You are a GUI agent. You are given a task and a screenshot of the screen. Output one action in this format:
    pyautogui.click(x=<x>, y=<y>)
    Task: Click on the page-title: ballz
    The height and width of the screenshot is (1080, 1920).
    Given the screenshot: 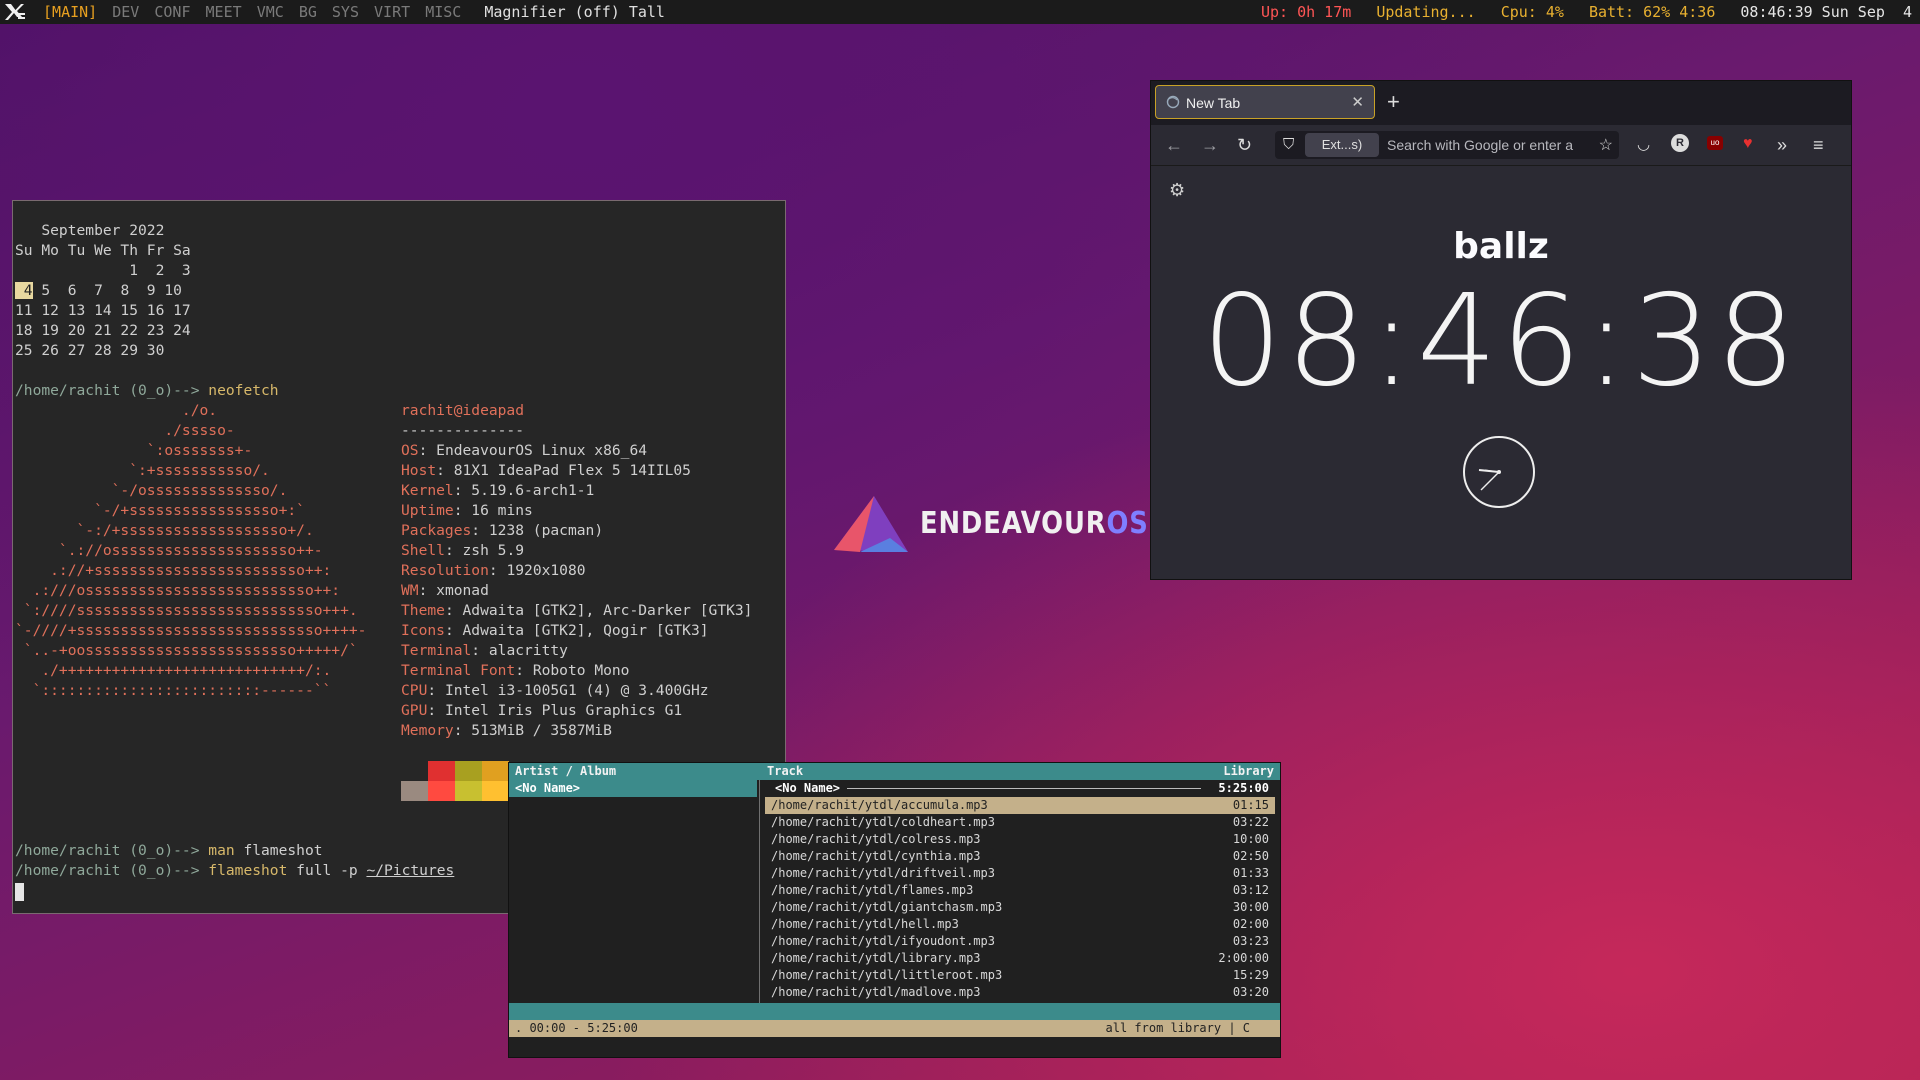 What is the action you would take?
    pyautogui.click(x=1501, y=246)
    